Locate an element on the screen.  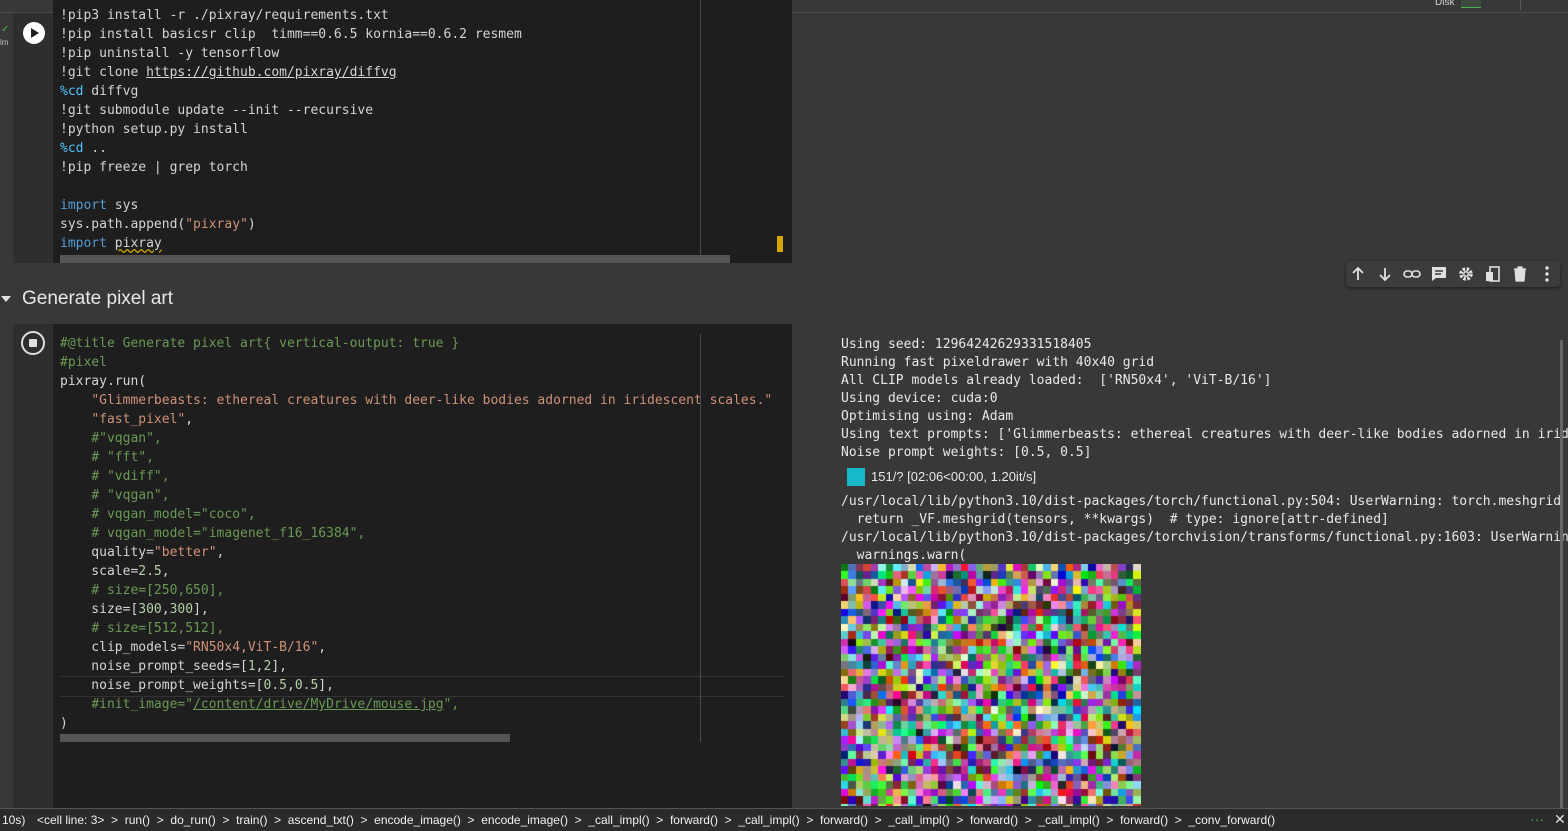
code-token: ", is located at coordinates (451, 704).